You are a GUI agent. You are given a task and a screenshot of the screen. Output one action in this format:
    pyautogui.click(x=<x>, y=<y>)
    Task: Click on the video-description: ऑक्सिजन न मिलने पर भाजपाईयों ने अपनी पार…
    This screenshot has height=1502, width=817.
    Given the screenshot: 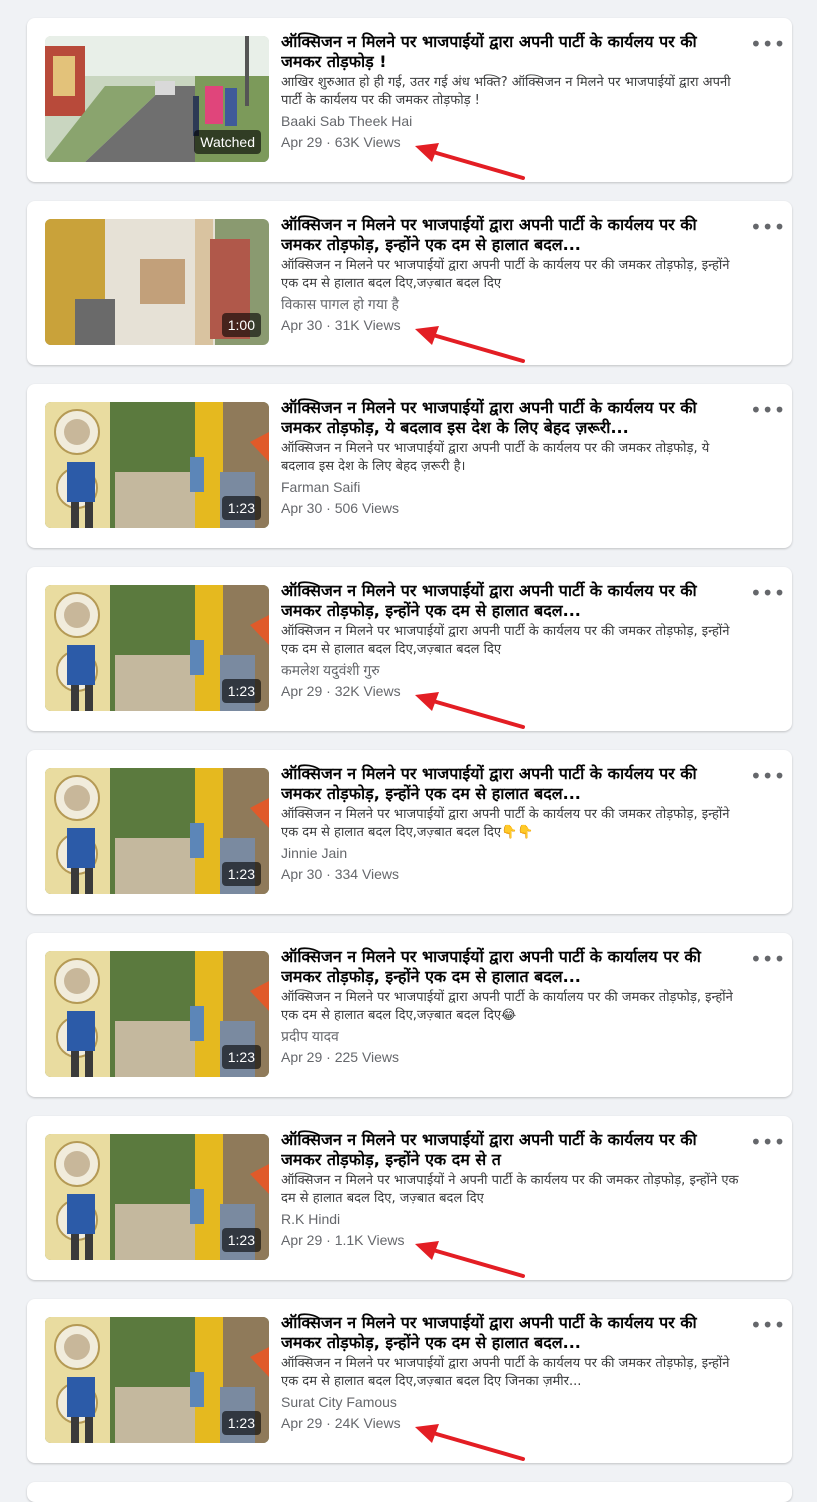 What is the action you would take?
    pyautogui.click(x=510, y=1189)
    